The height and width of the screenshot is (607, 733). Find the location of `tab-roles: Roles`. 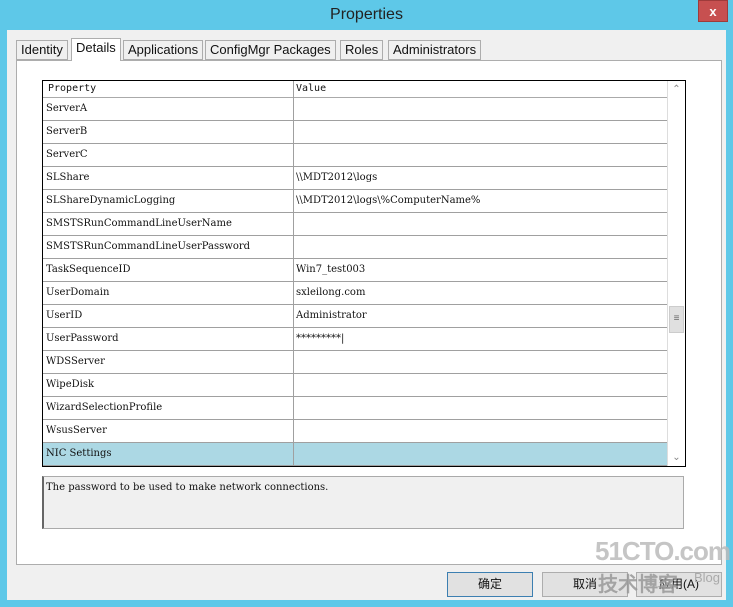

tab-roles: Roles is located at coordinates (362, 50).